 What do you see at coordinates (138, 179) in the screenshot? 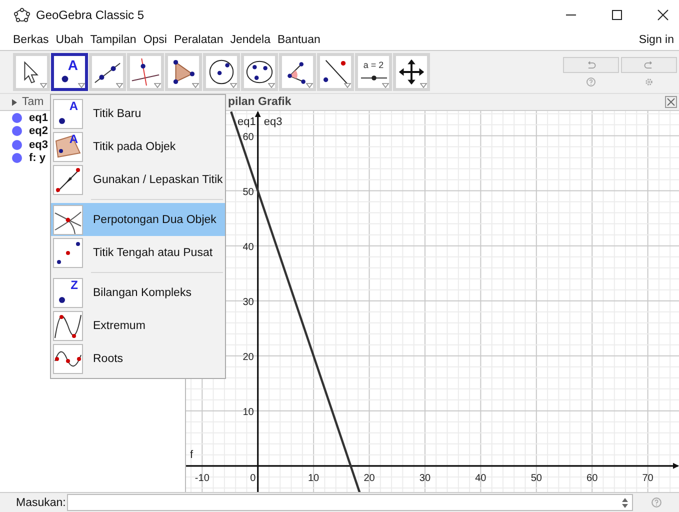
I see `tool-menu-item: Gunakan / Lepaskan Titik` at bounding box center [138, 179].